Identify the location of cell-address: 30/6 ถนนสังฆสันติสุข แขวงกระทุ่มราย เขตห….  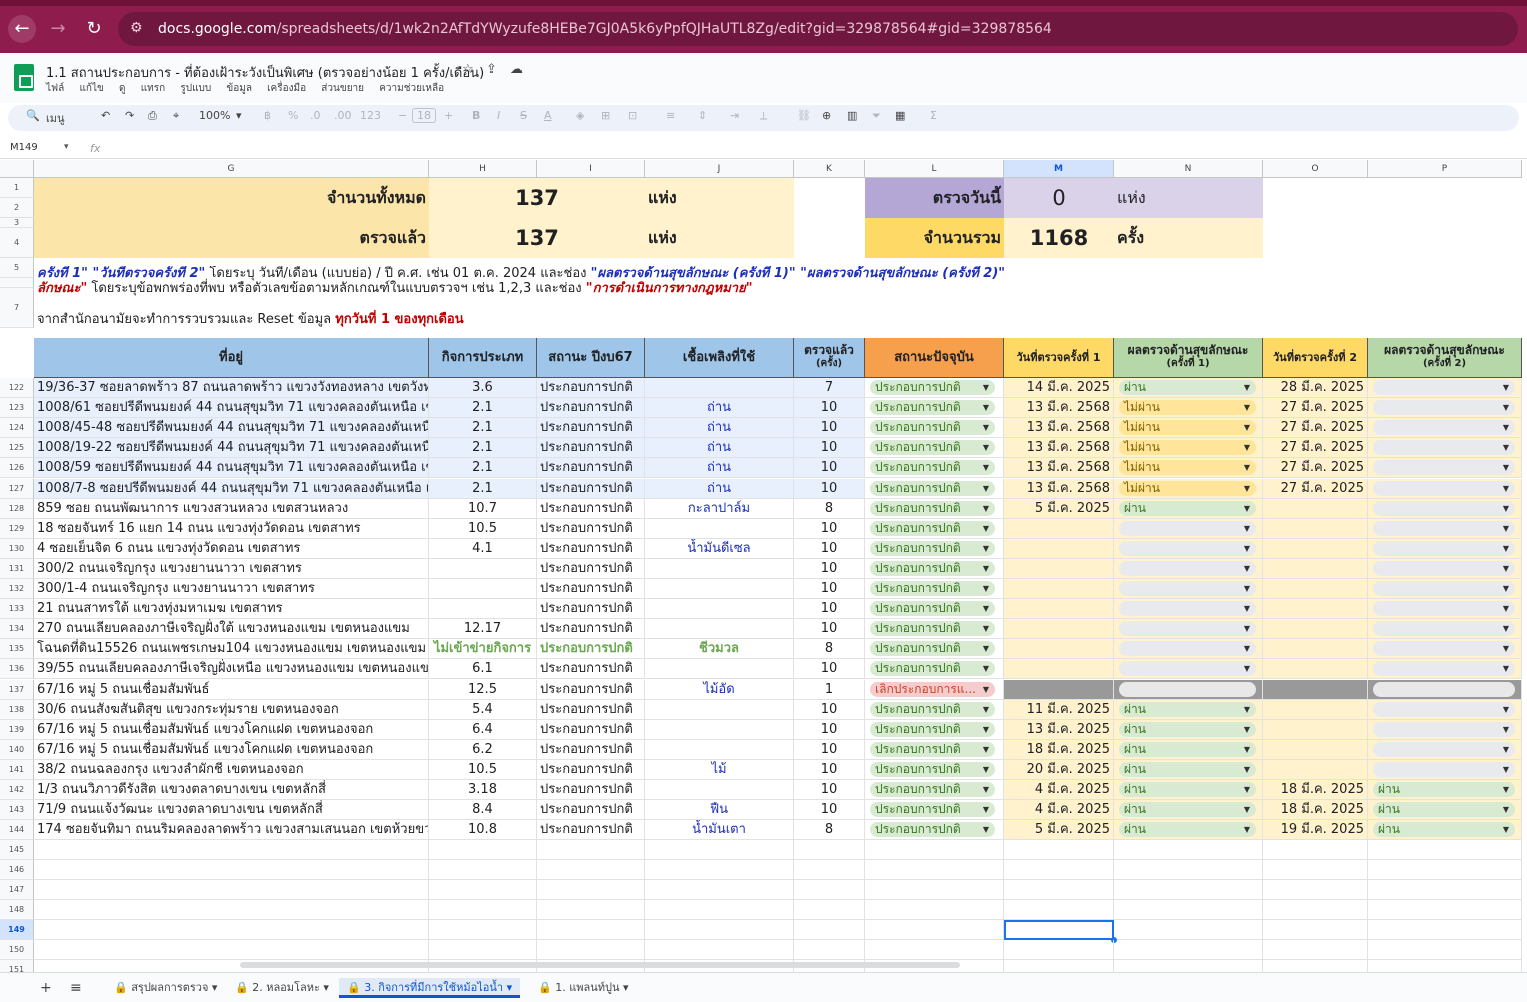
(231, 710).